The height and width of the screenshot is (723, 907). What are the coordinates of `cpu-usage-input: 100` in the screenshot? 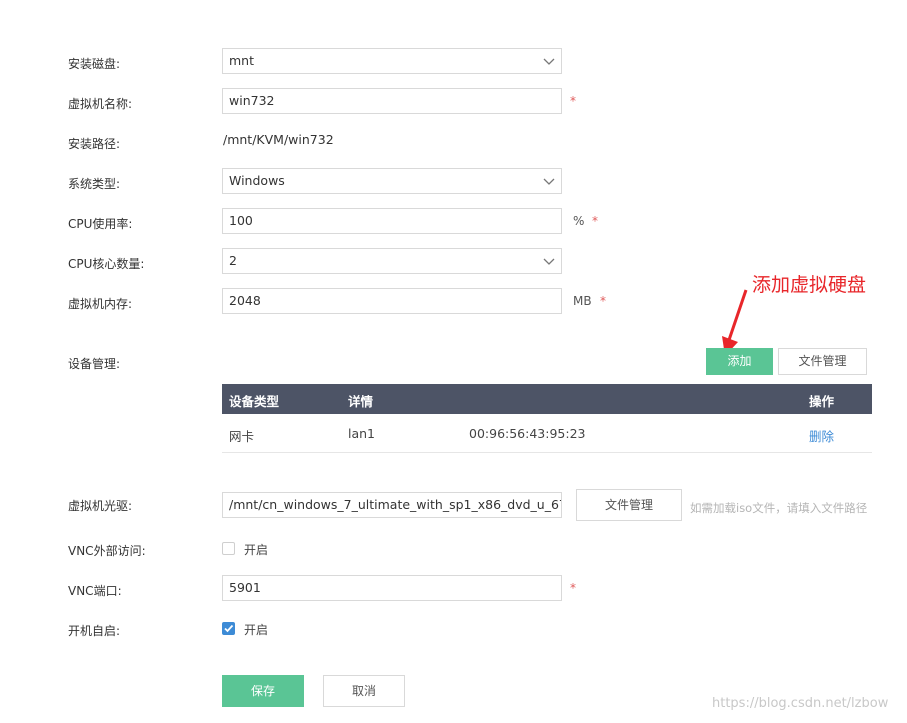 It's located at (392, 221).